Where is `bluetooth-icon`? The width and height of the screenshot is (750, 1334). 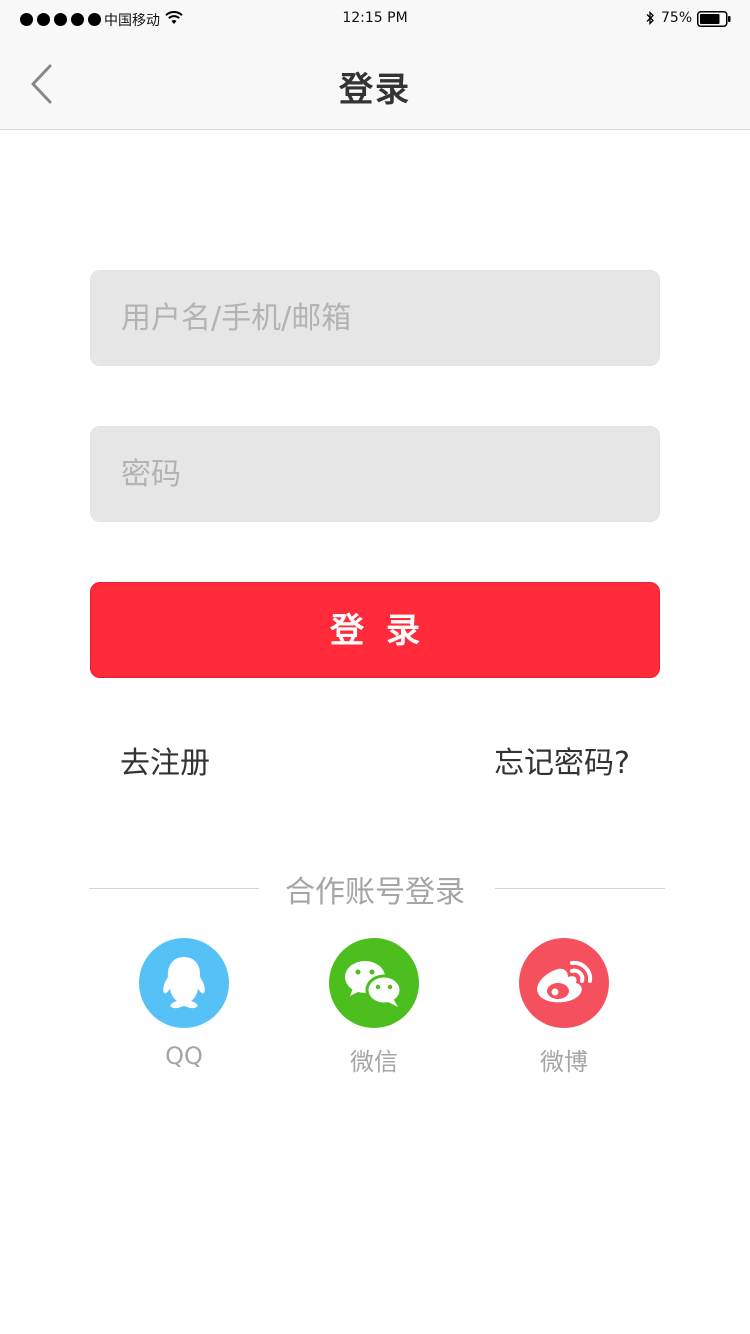
bluetooth-icon is located at coordinates (650, 19).